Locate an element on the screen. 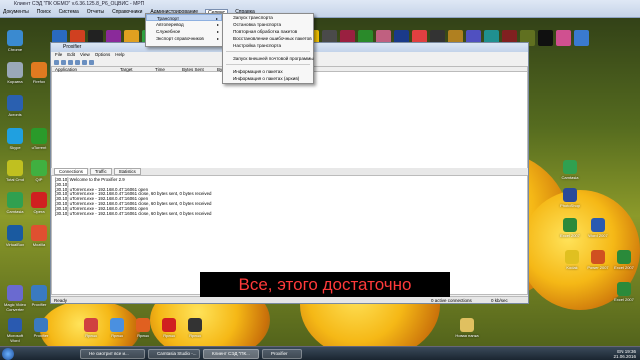 This screenshot has height=360, width=640. tab-statistics: Statistics is located at coordinates (127, 171).